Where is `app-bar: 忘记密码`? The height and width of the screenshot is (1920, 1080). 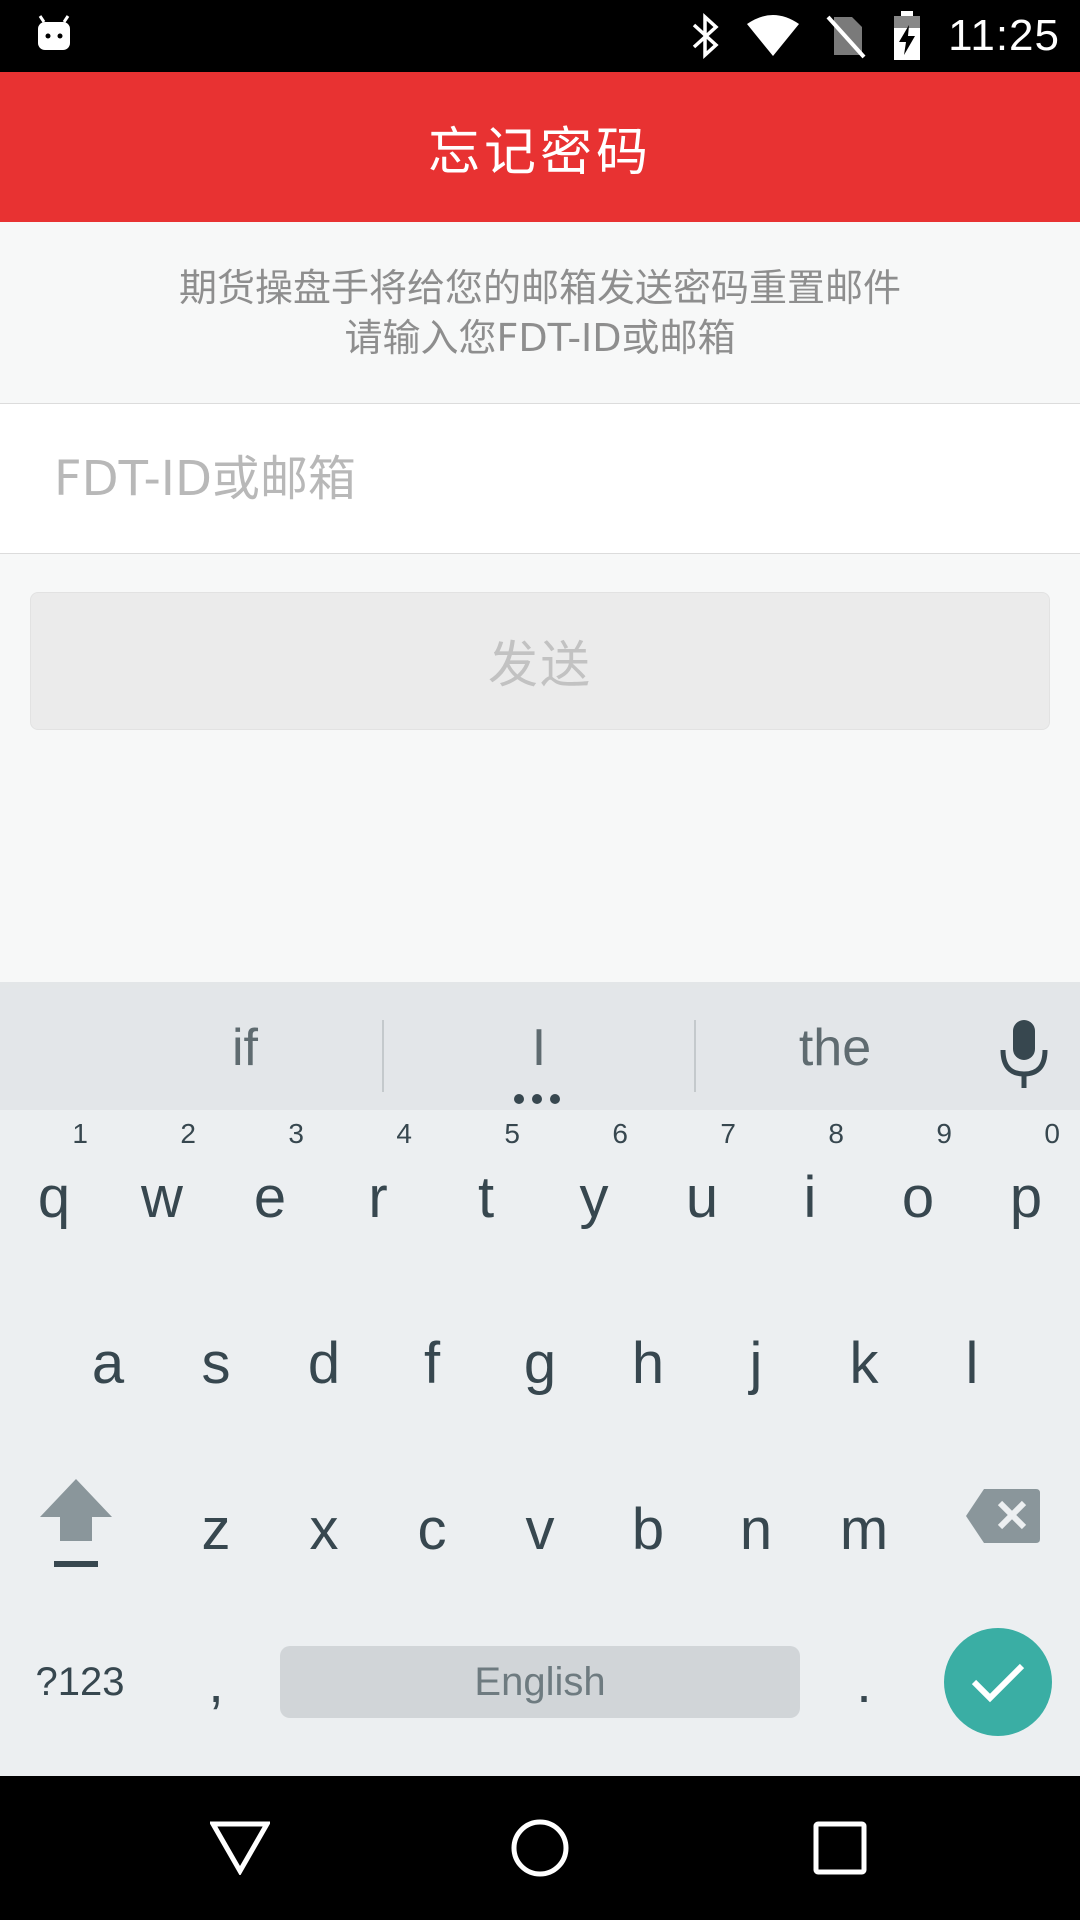 app-bar: 忘记密码 is located at coordinates (540, 147).